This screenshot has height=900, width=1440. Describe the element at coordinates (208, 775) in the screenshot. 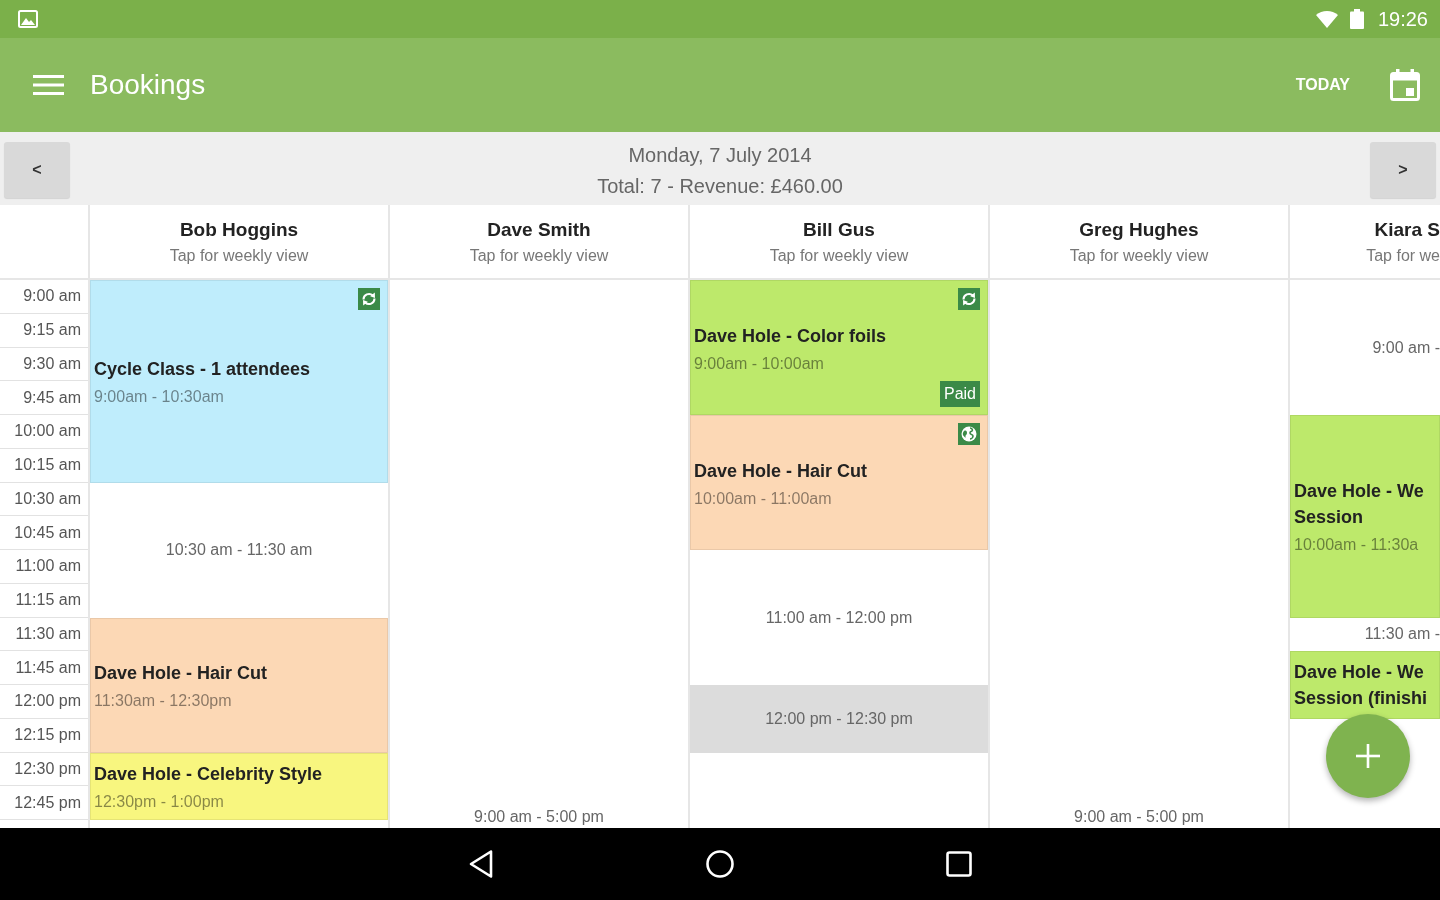

I see `booking-title: Dave Hole - Celebrity Style` at that location.